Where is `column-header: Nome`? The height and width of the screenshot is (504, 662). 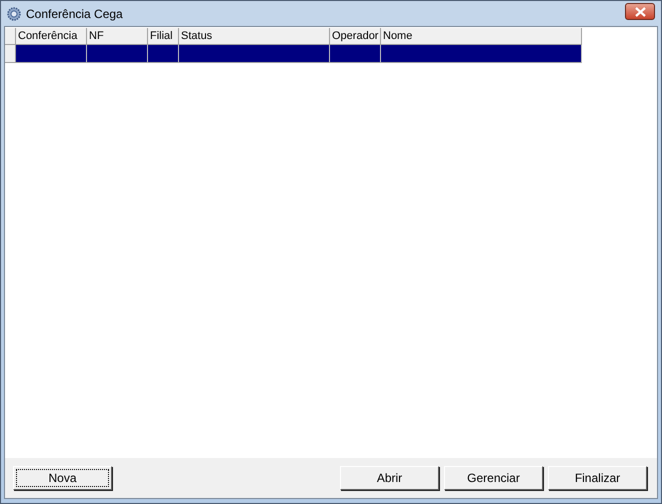 column-header: Nome is located at coordinates (481, 36).